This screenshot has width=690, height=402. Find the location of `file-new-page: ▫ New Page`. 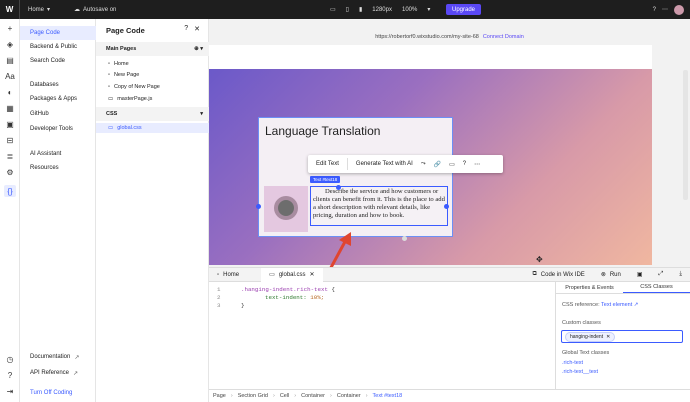

file-new-page: ▫ New Page is located at coordinates (152, 75).